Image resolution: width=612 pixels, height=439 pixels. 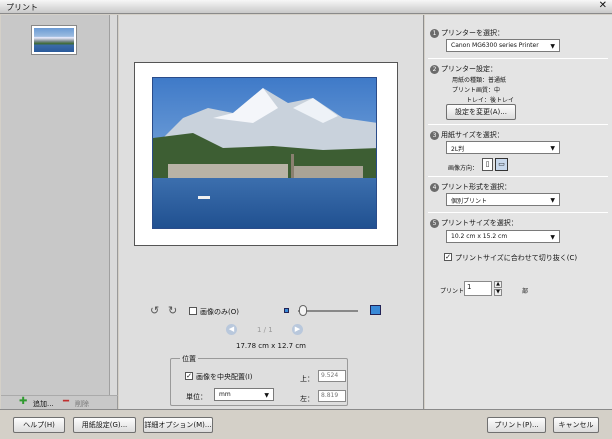 What do you see at coordinates (490, 100) in the screenshot?
I see `tray-info: トレイ：後トレイ` at bounding box center [490, 100].